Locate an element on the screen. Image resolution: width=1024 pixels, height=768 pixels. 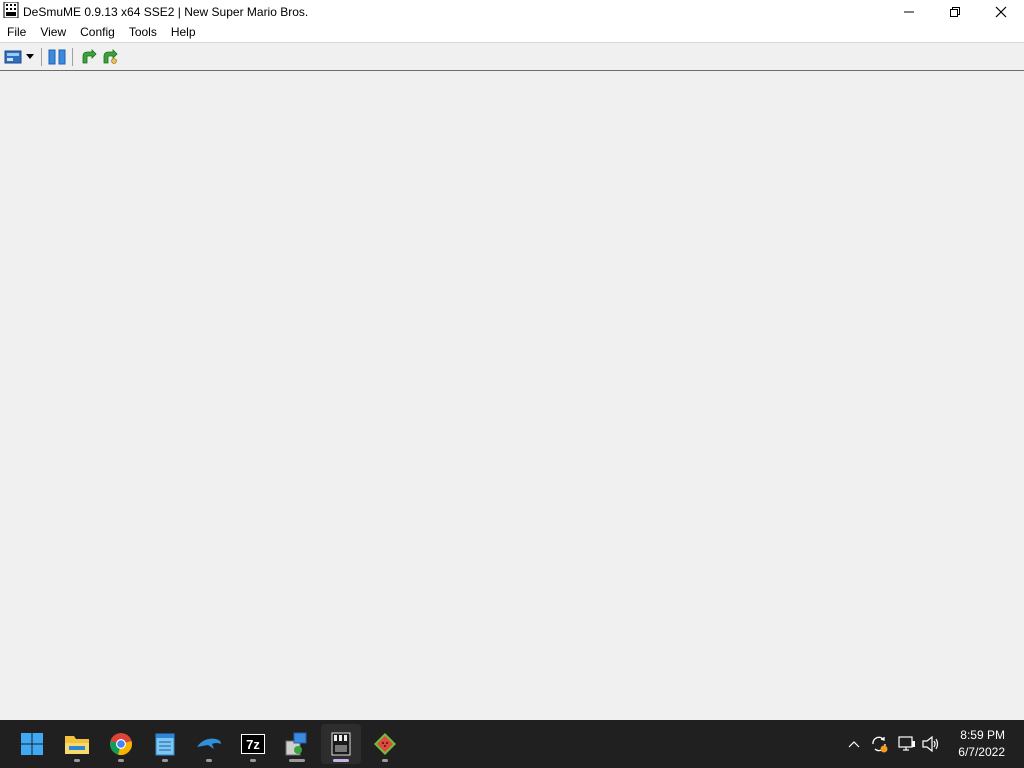
taskbar-installer is located at coordinates (297, 744).